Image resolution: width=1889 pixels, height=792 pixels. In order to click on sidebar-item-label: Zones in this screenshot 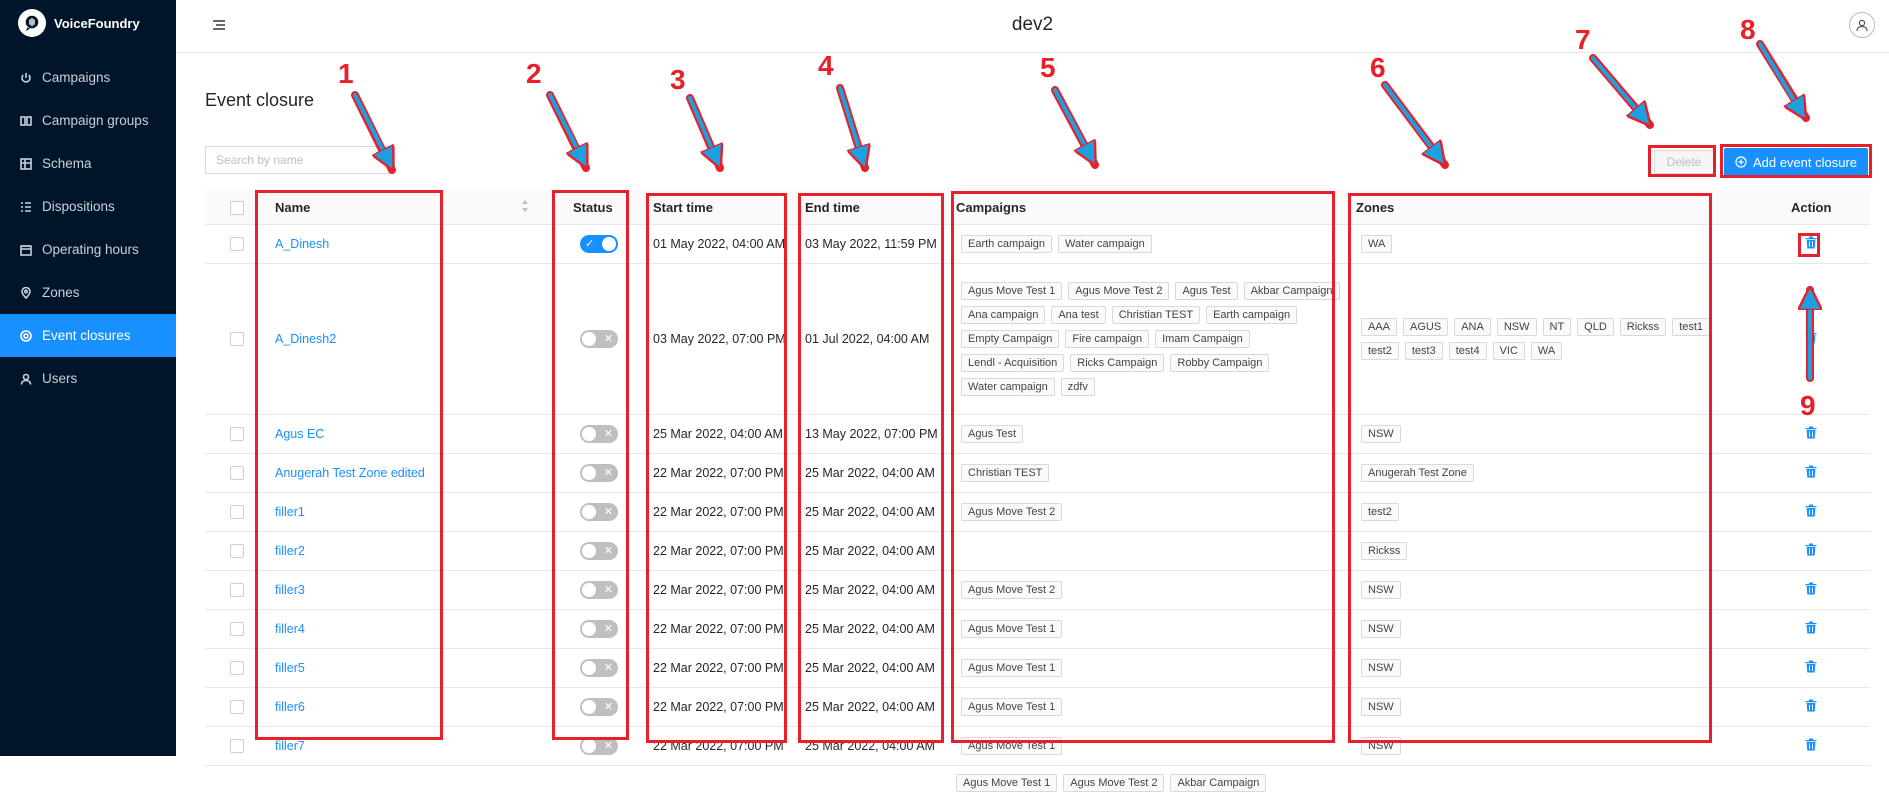, I will do `click(61, 292)`.